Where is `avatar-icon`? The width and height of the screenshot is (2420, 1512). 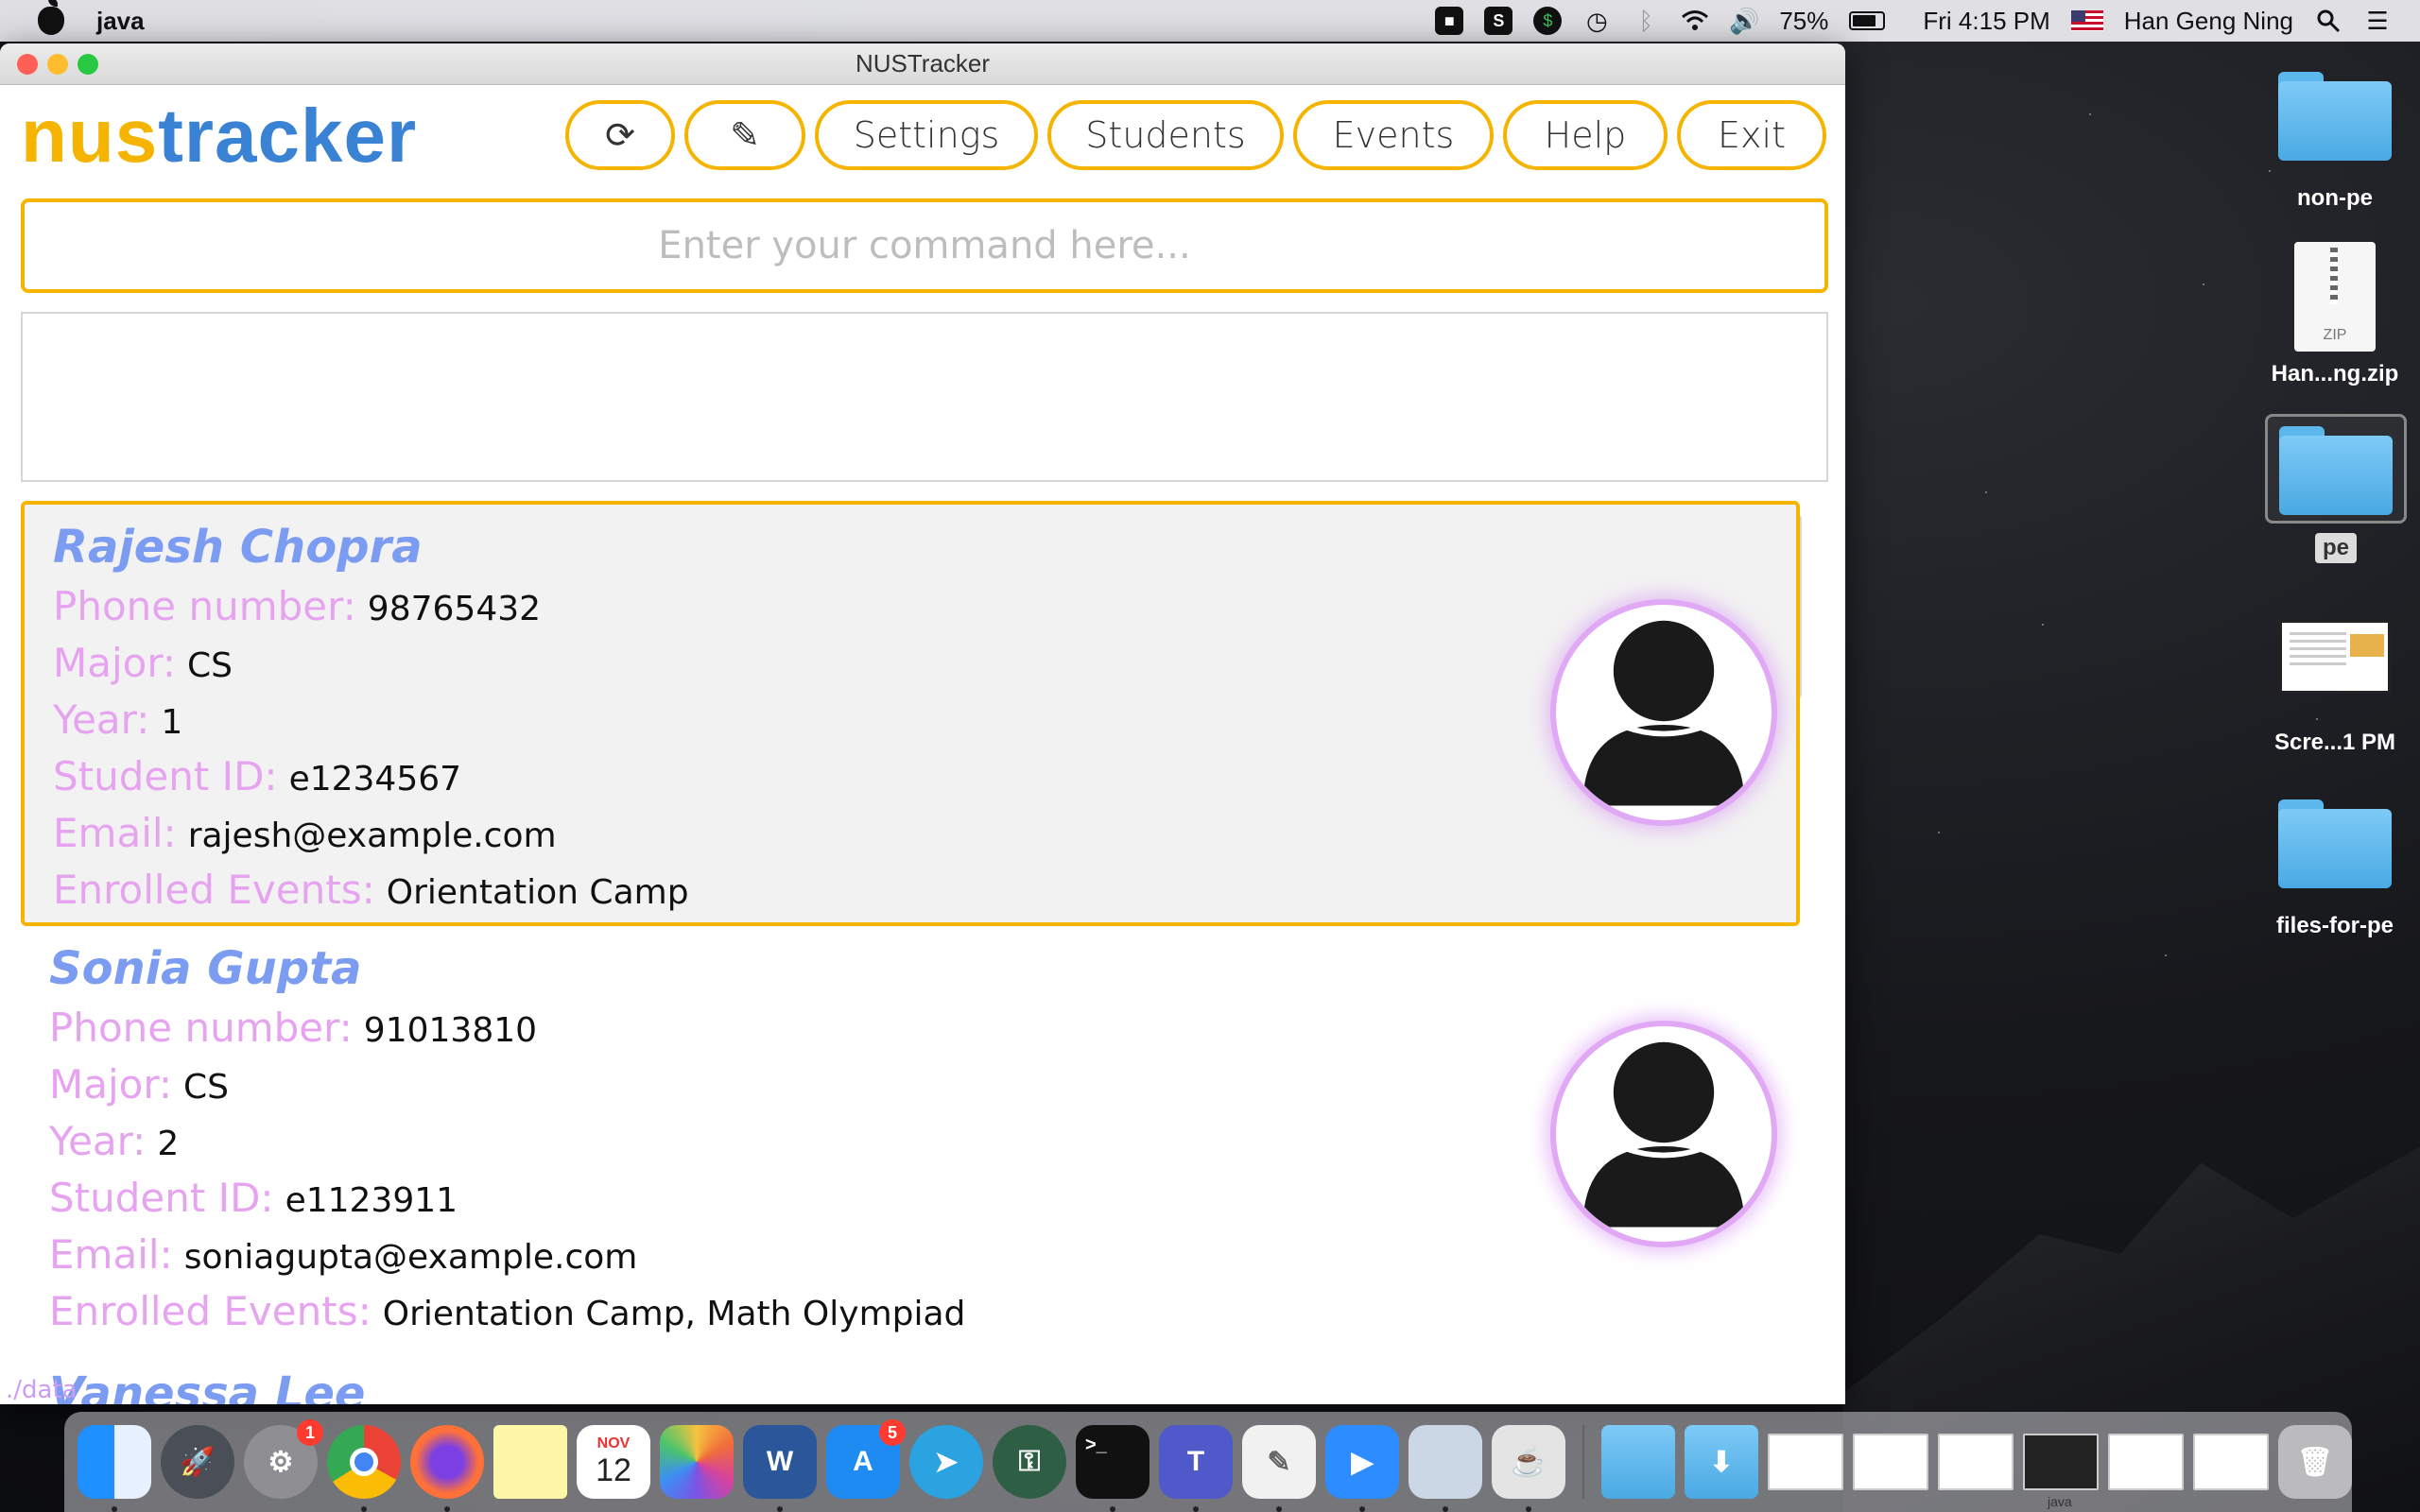 avatar-icon is located at coordinates (1663, 712).